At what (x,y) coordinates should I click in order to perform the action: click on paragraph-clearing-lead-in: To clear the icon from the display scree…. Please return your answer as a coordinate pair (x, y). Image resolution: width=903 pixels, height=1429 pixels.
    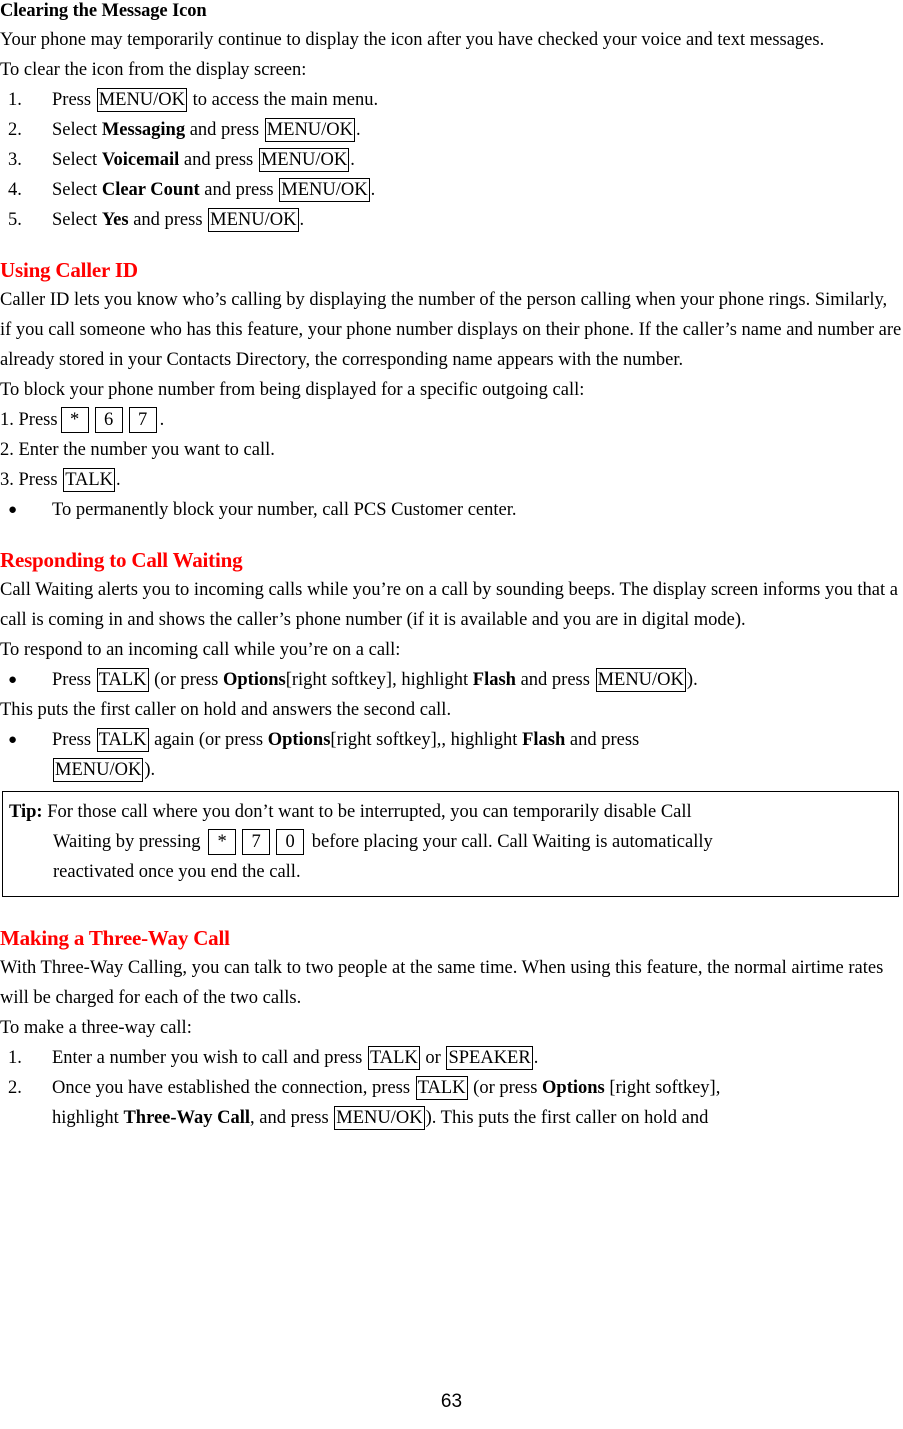
    Looking at the image, I should click on (153, 70).